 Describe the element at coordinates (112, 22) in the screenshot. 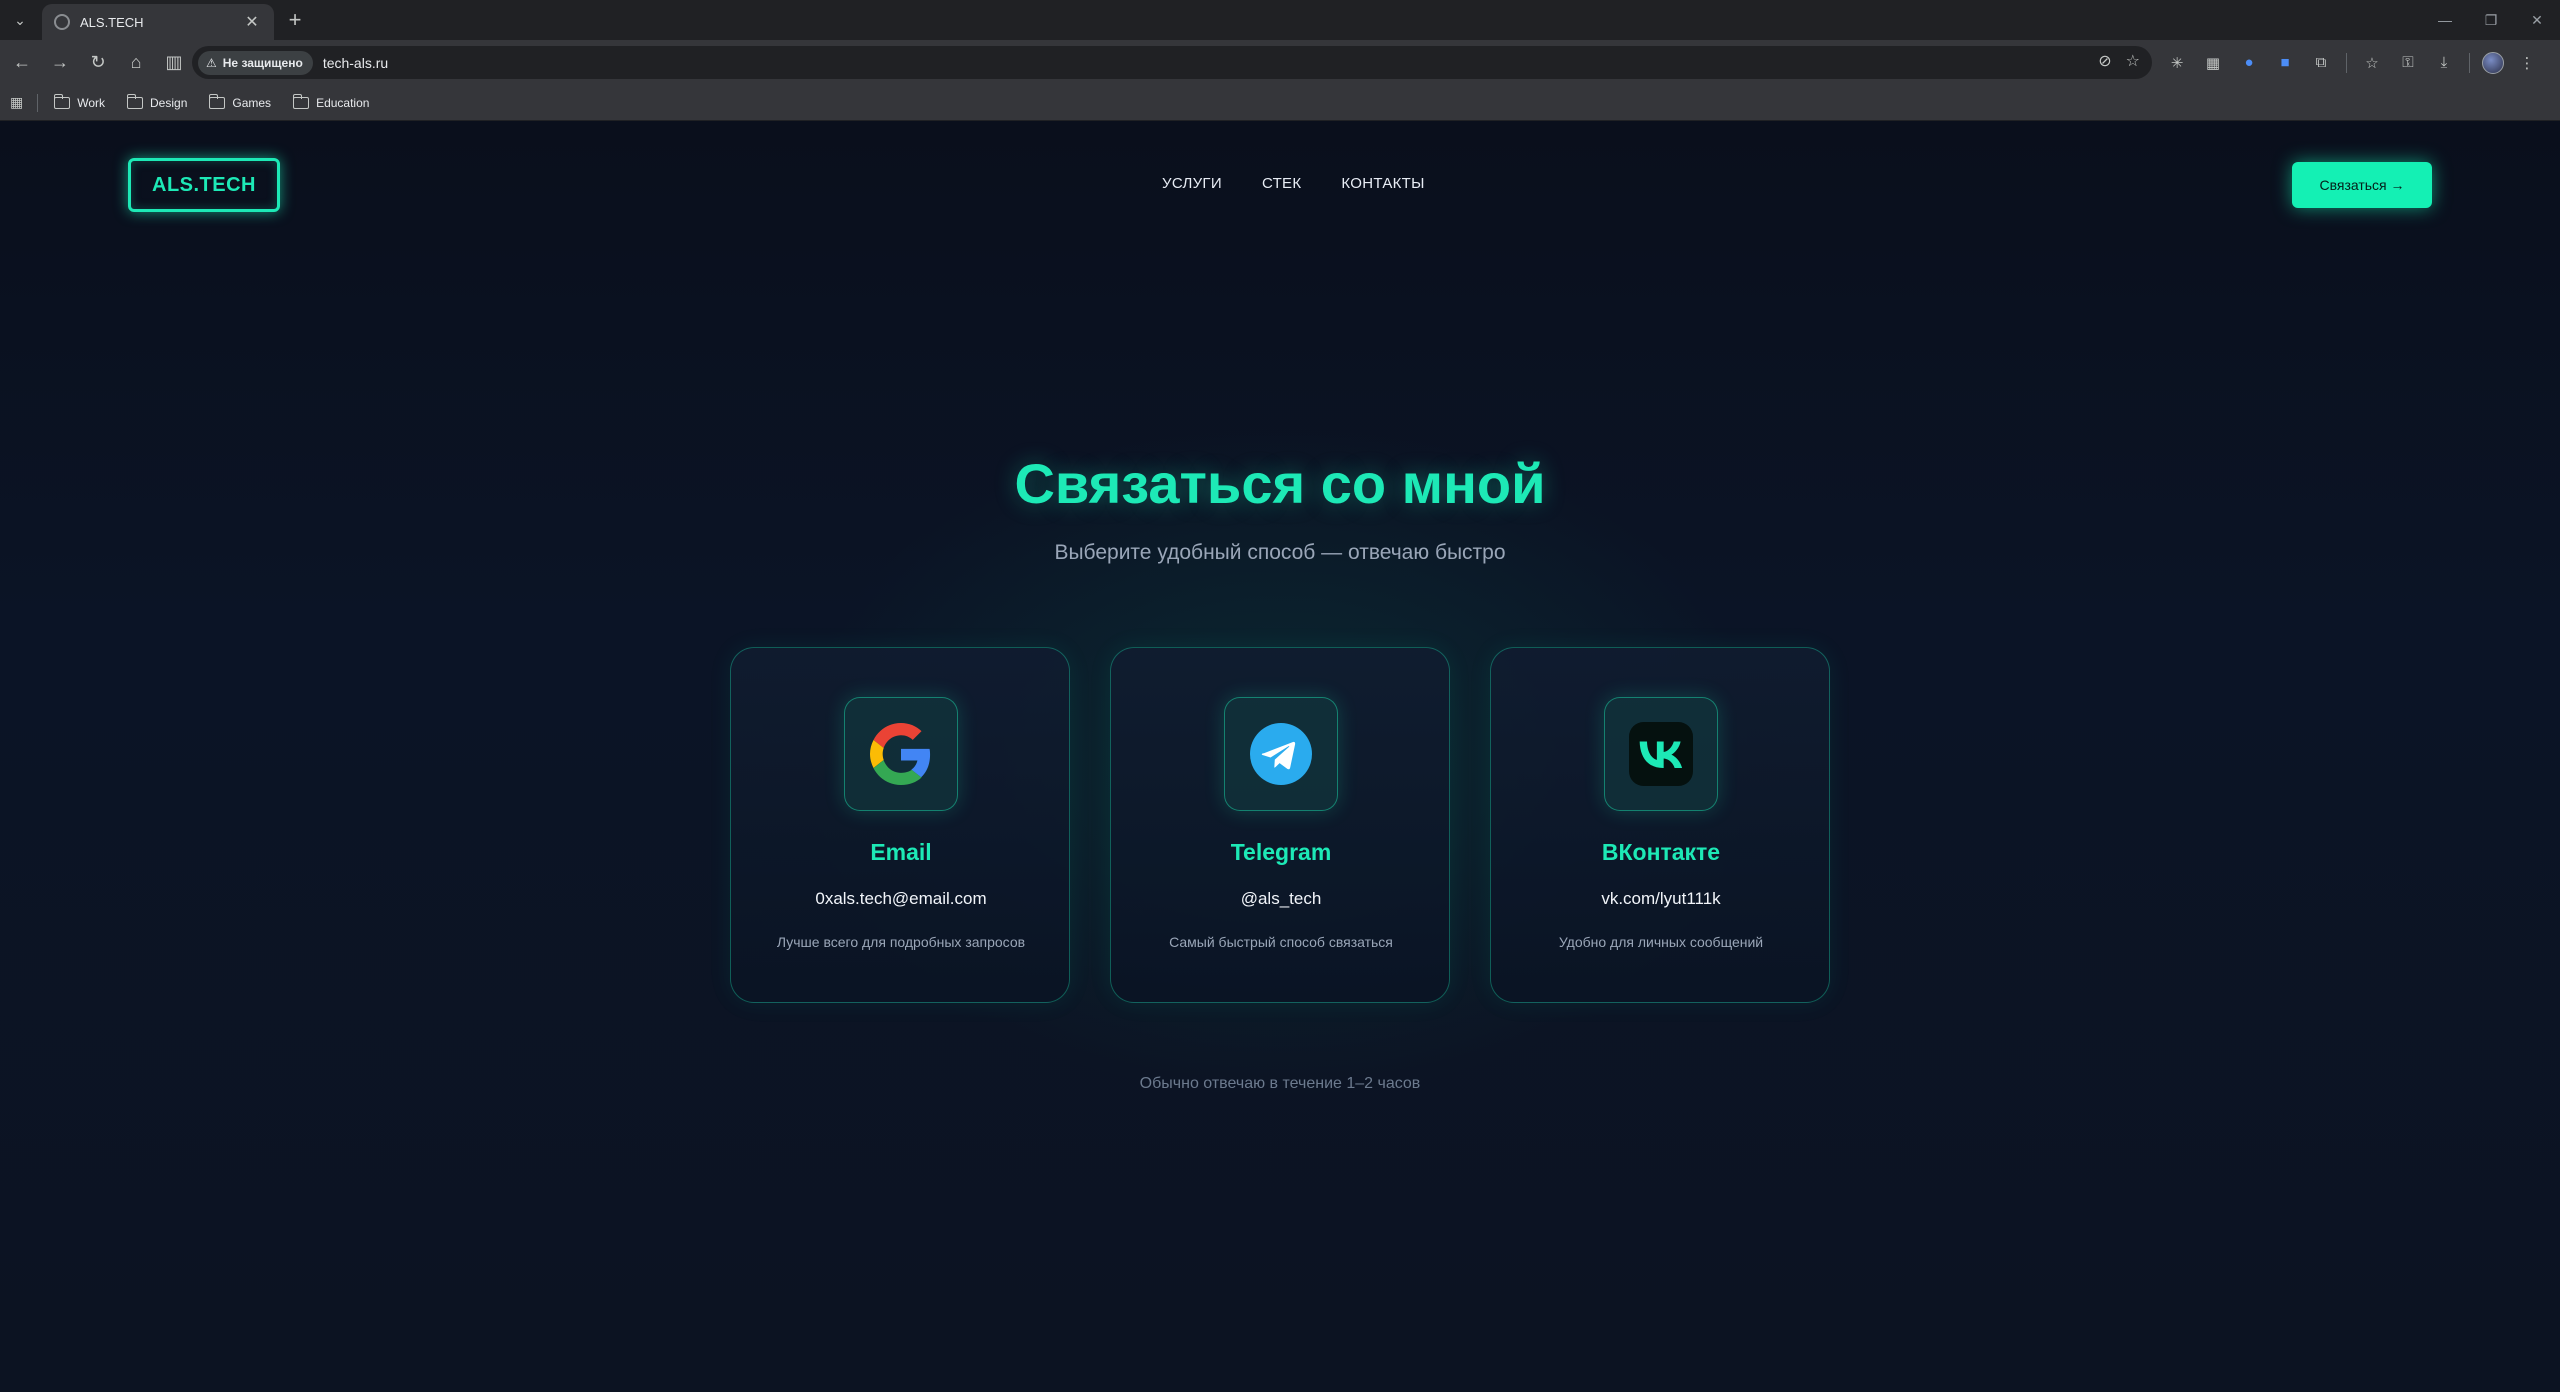

I see `tab-title: ALS.TECH` at that location.